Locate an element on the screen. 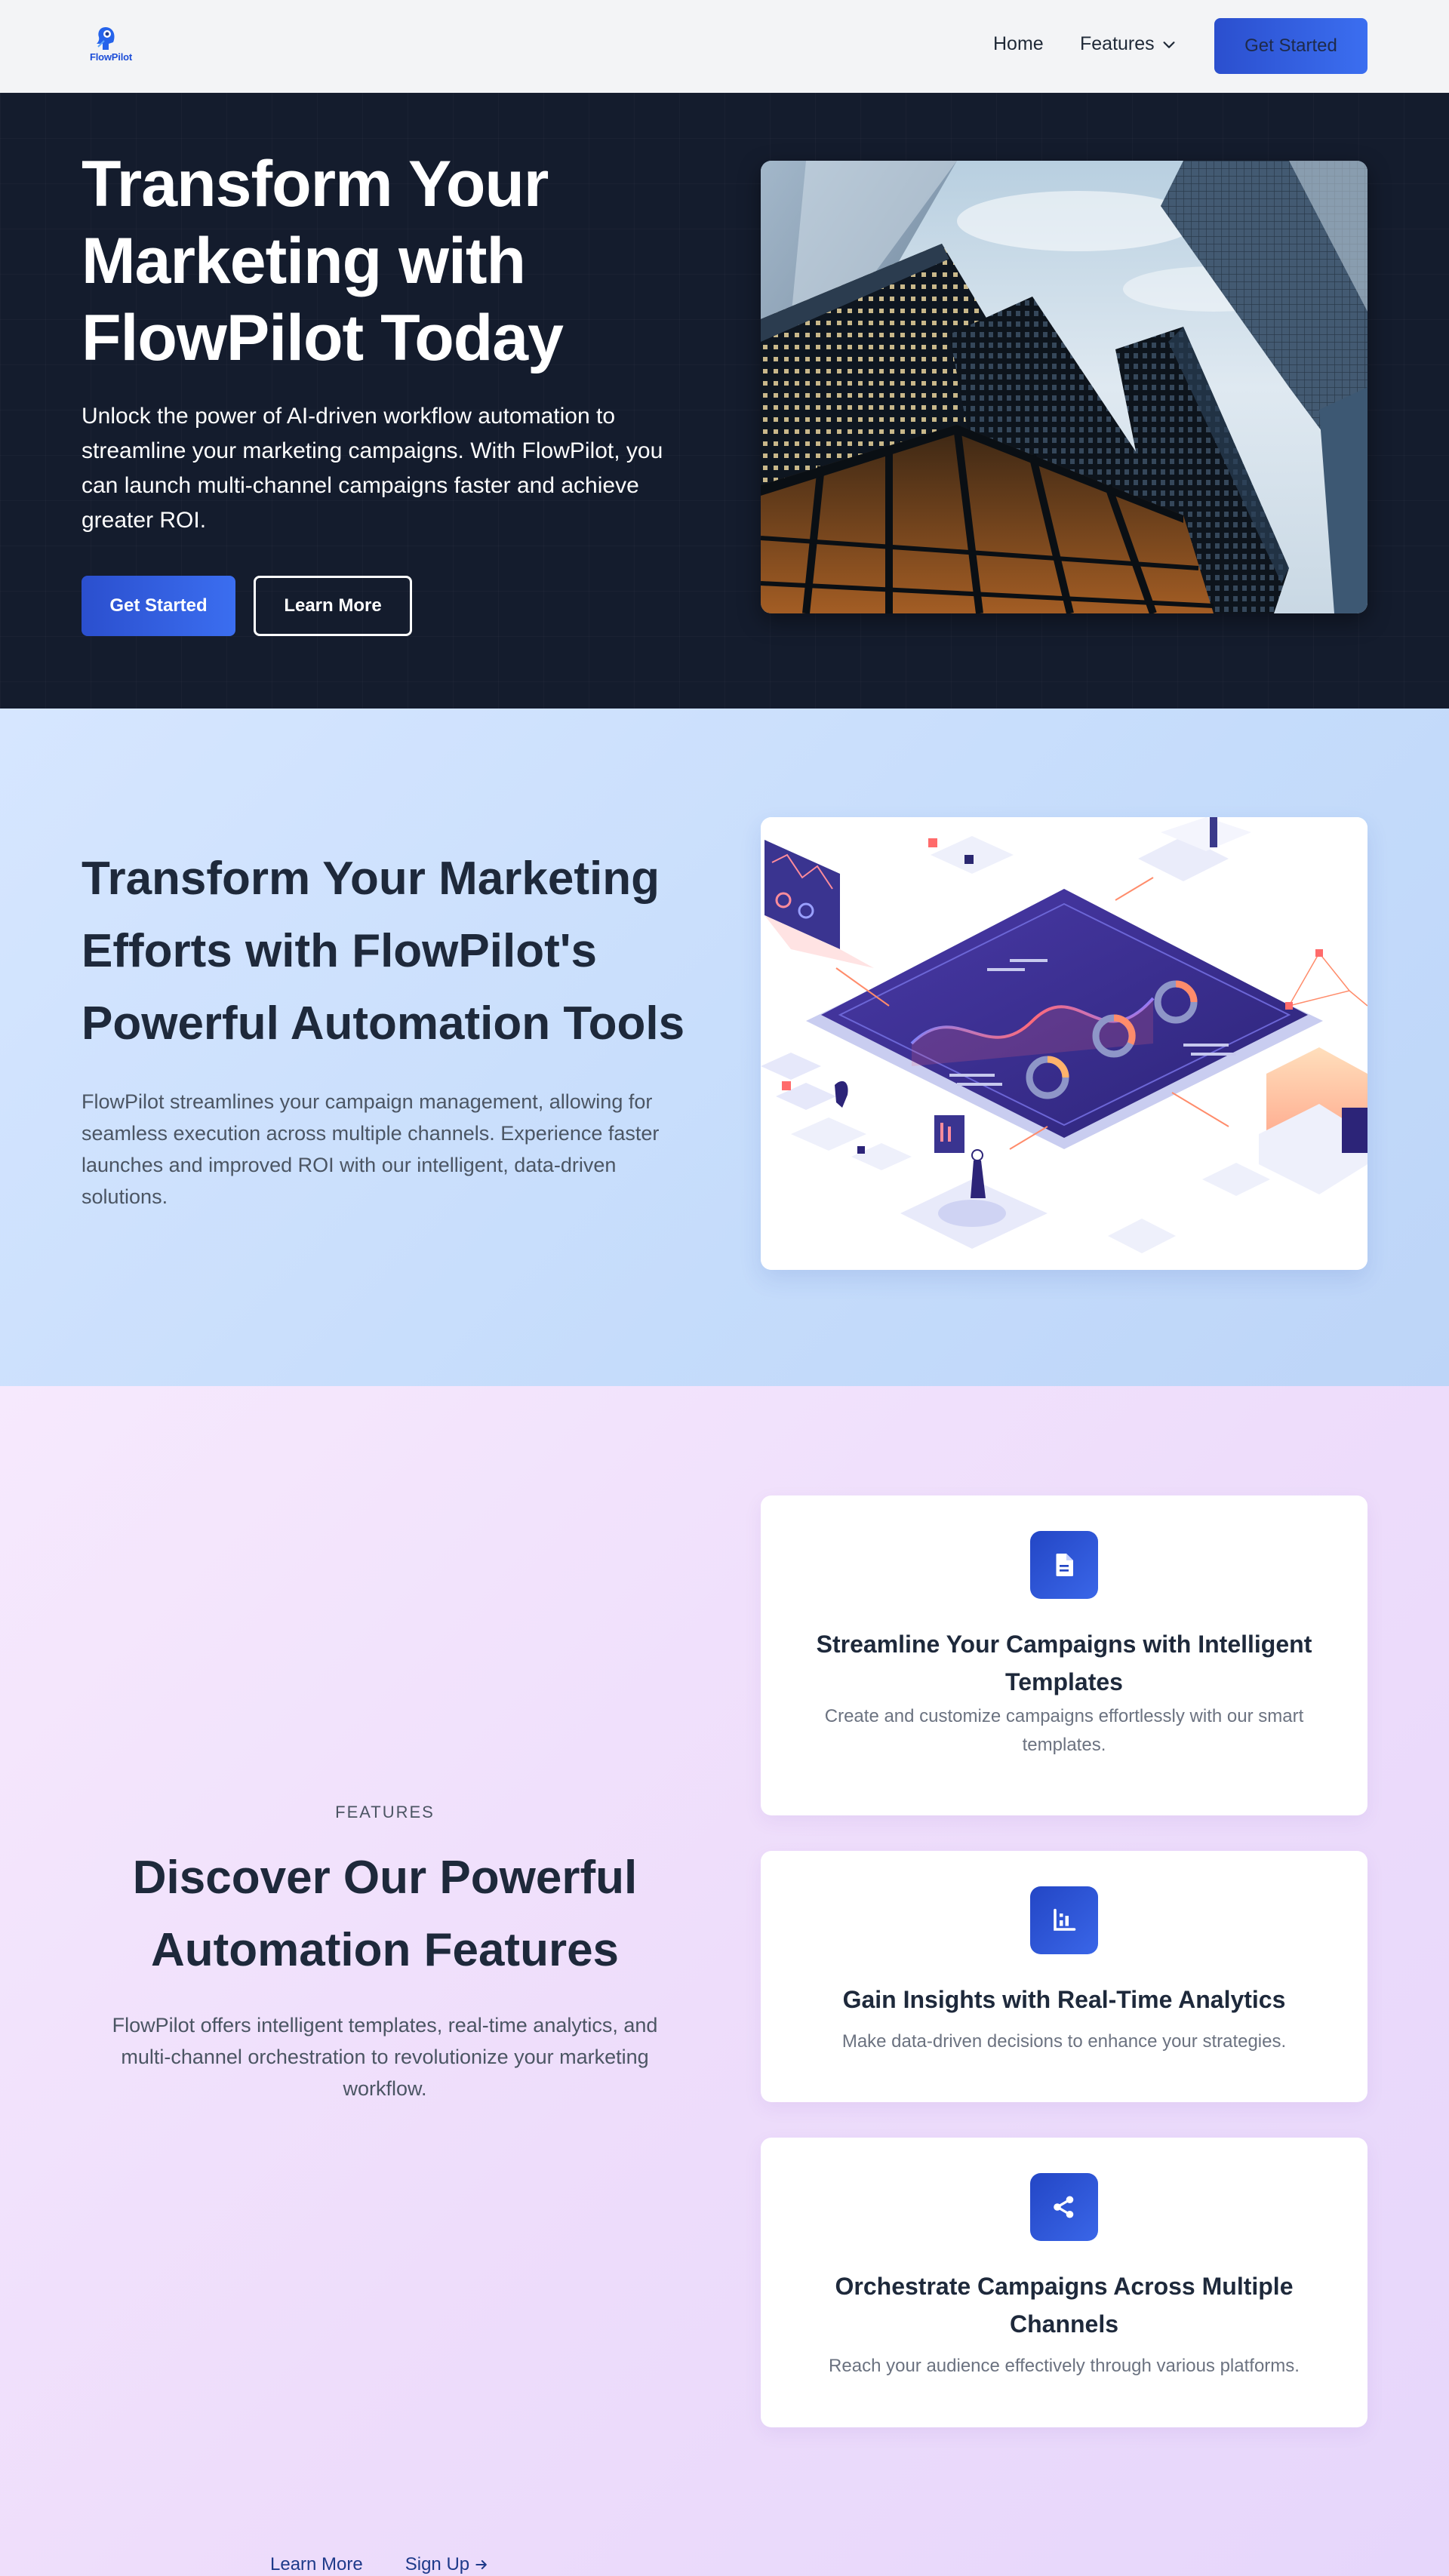 The height and width of the screenshot is (2576, 1449). chevron-down-icon is located at coordinates (1169, 44).